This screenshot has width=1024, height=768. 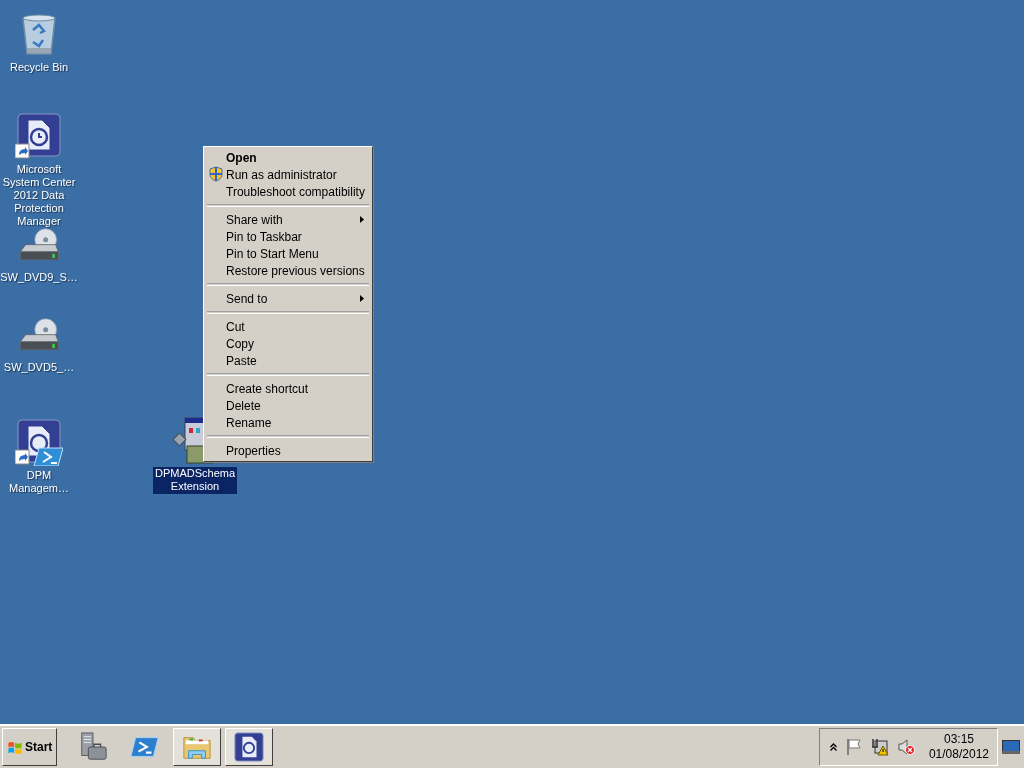 I want to click on start-button: Start, so click(x=30, y=747).